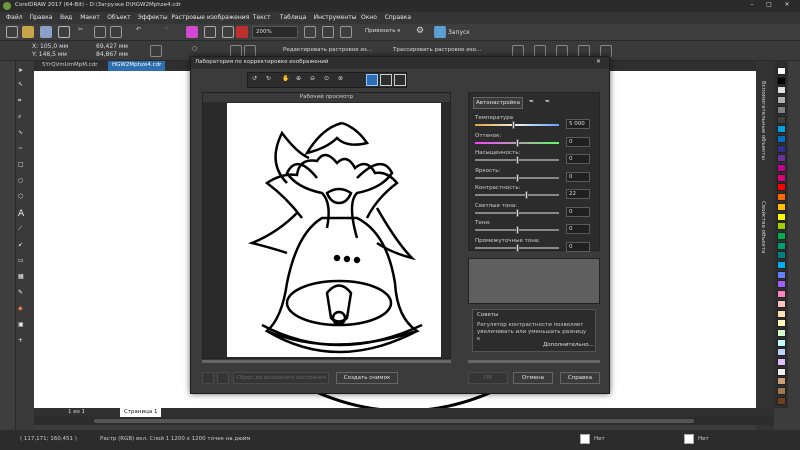 The image size is (800, 450). I want to click on export-icon, so click(228, 32).